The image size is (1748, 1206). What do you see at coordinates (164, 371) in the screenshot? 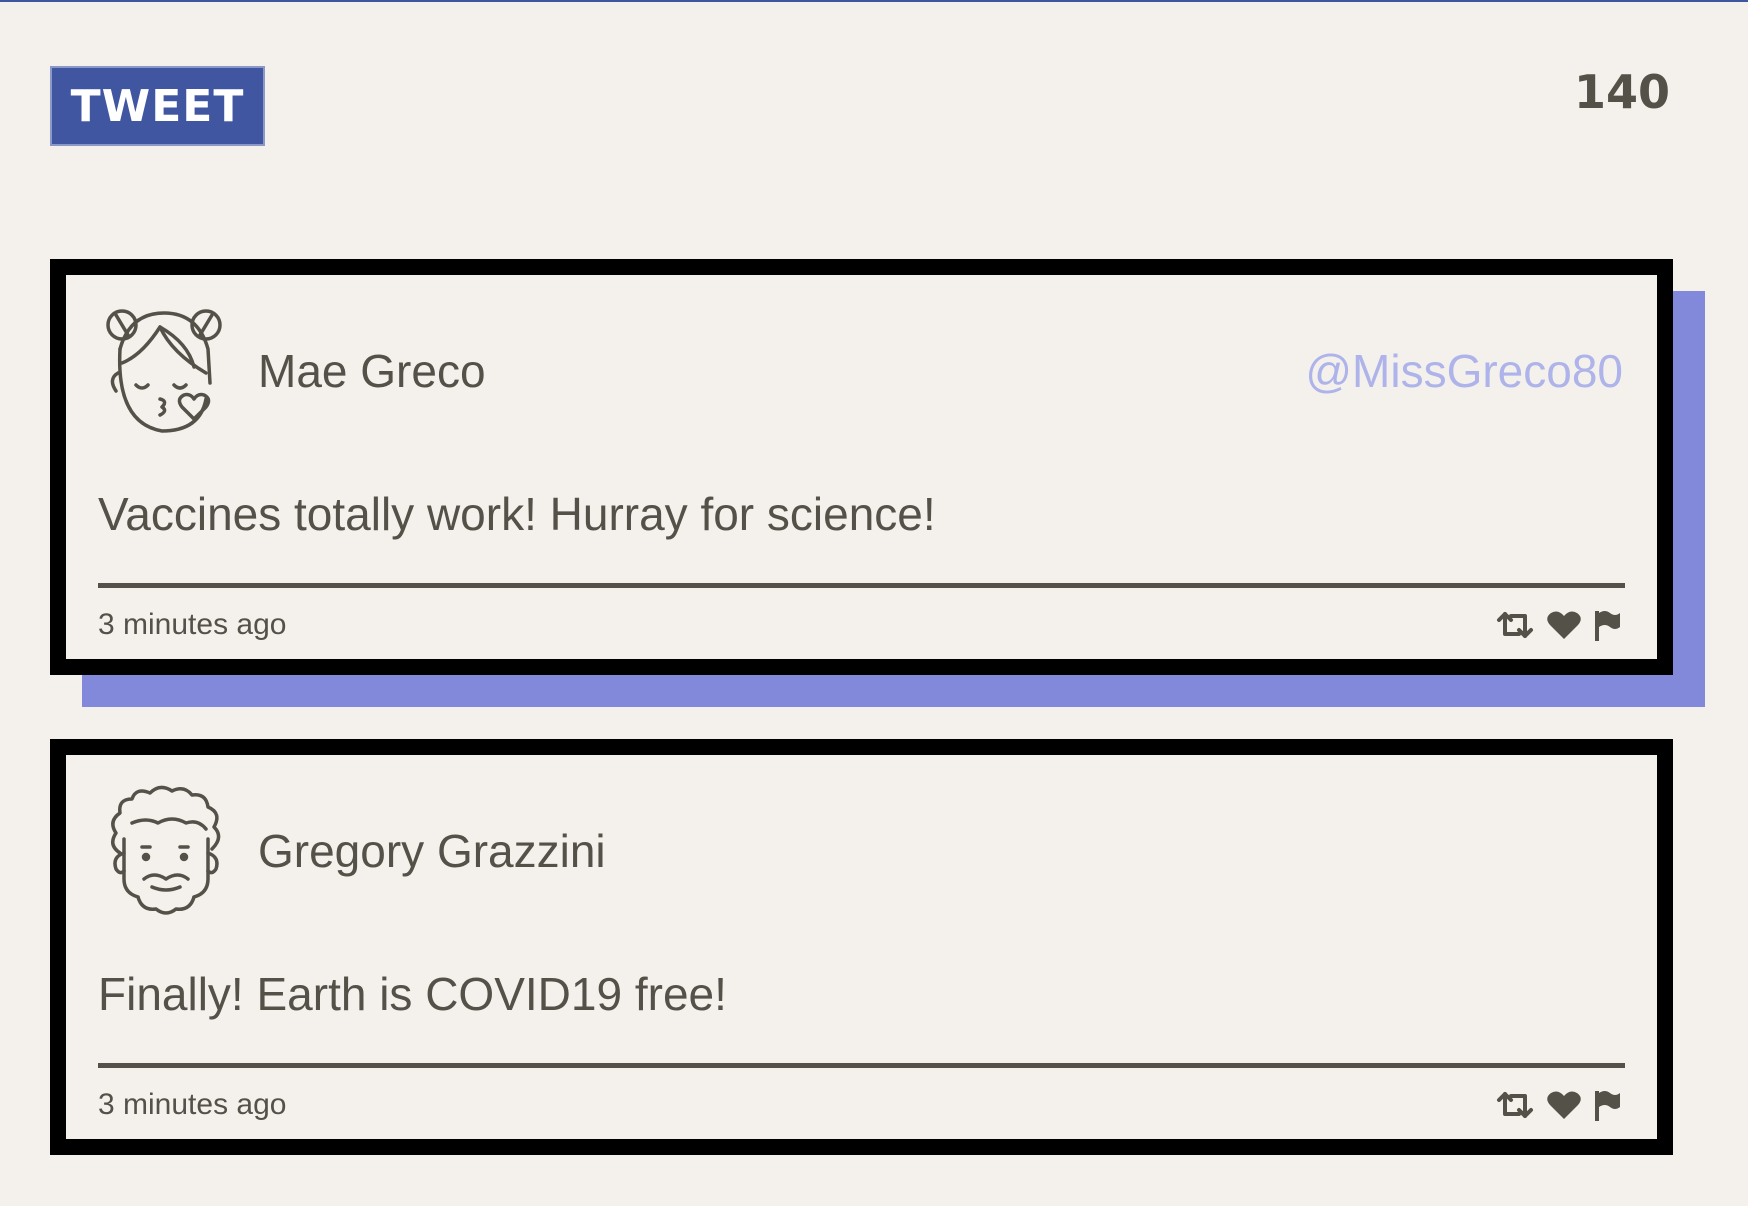
I see `kissing-girl-avatar-icon` at bounding box center [164, 371].